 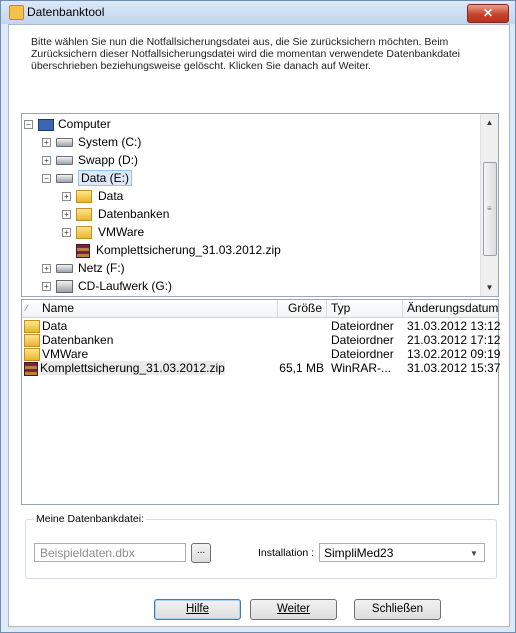 I want to click on scroll-up-icon: ▲, so click(x=489, y=122).